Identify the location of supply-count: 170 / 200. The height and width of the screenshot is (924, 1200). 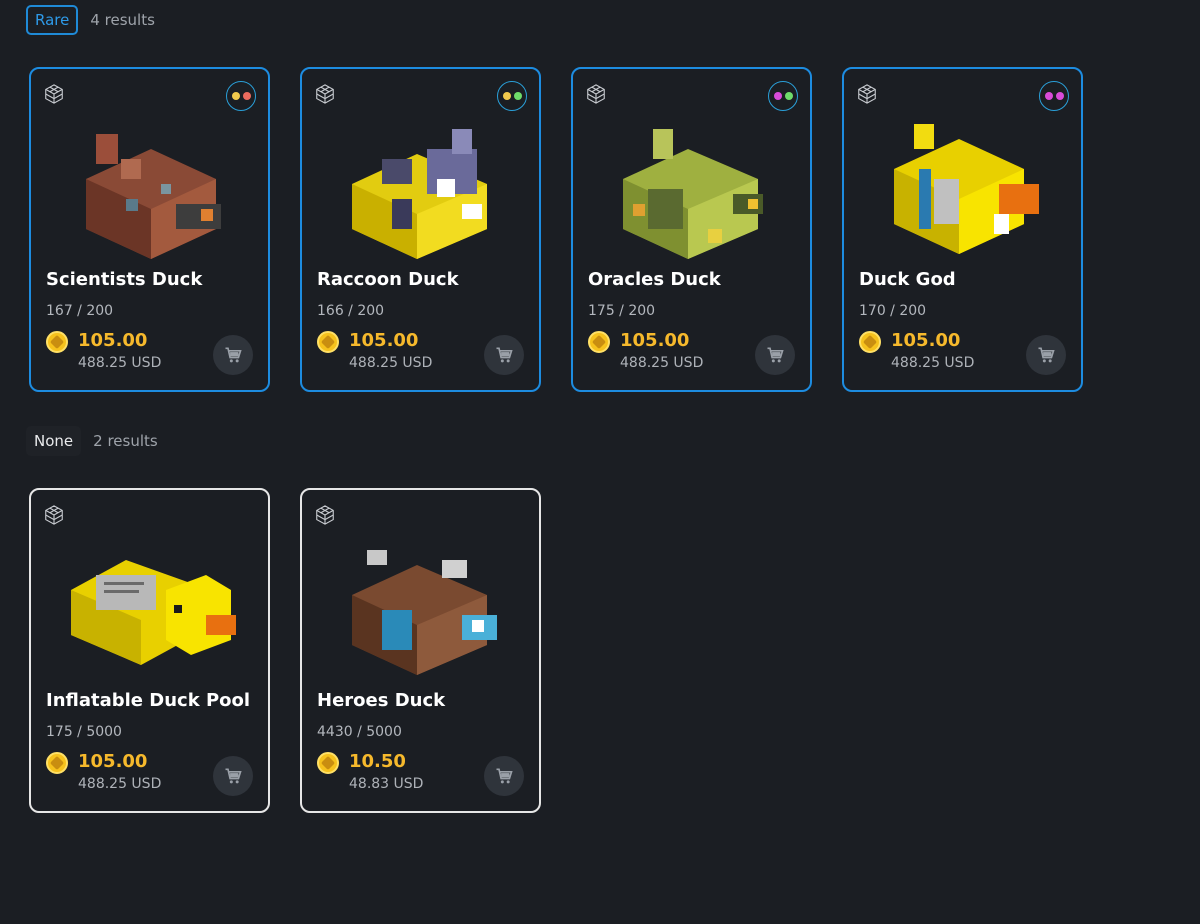
(893, 311).